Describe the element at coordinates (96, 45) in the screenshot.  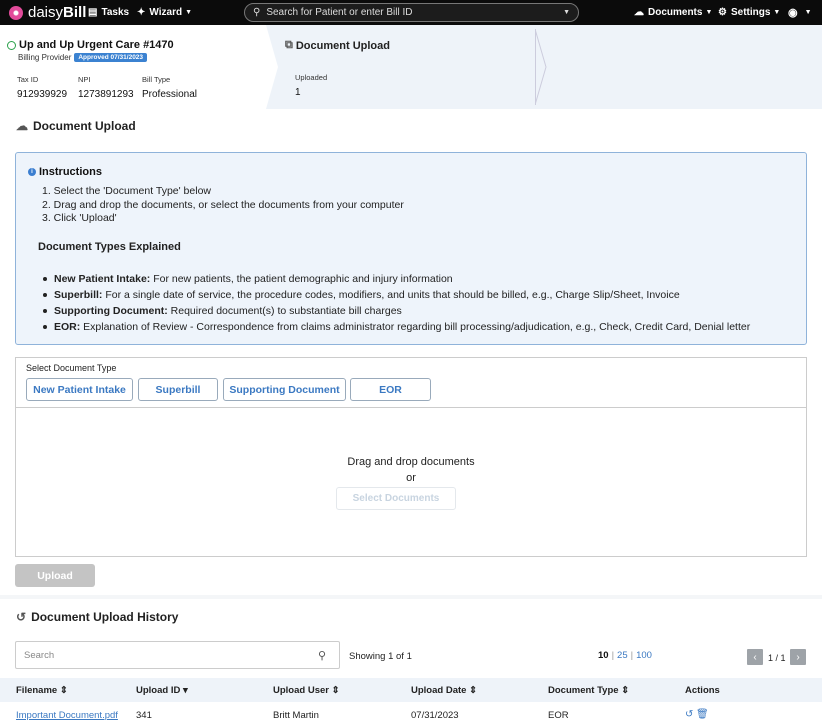
I see `provider-name-text: Up and Up Urgent Care #1470` at that location.